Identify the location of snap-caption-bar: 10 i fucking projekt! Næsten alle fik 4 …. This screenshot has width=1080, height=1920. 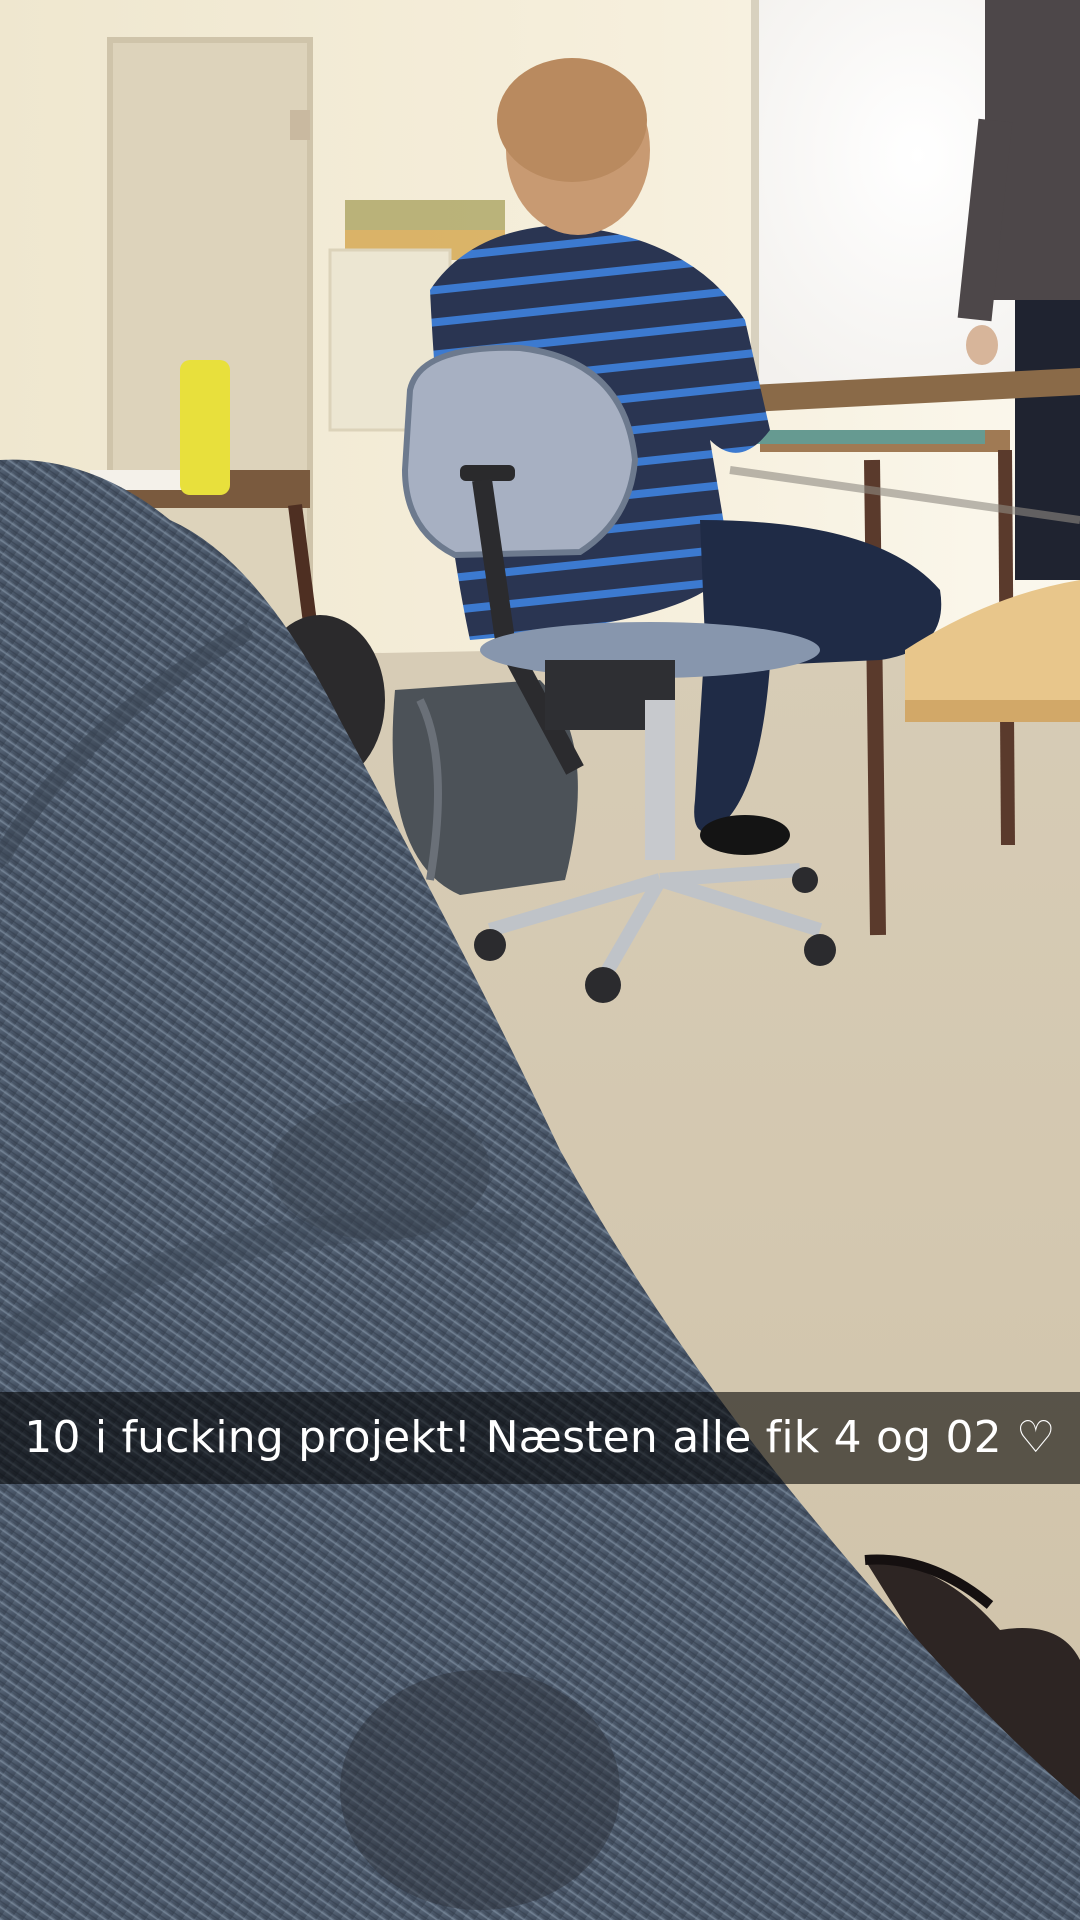
(540, 1438).